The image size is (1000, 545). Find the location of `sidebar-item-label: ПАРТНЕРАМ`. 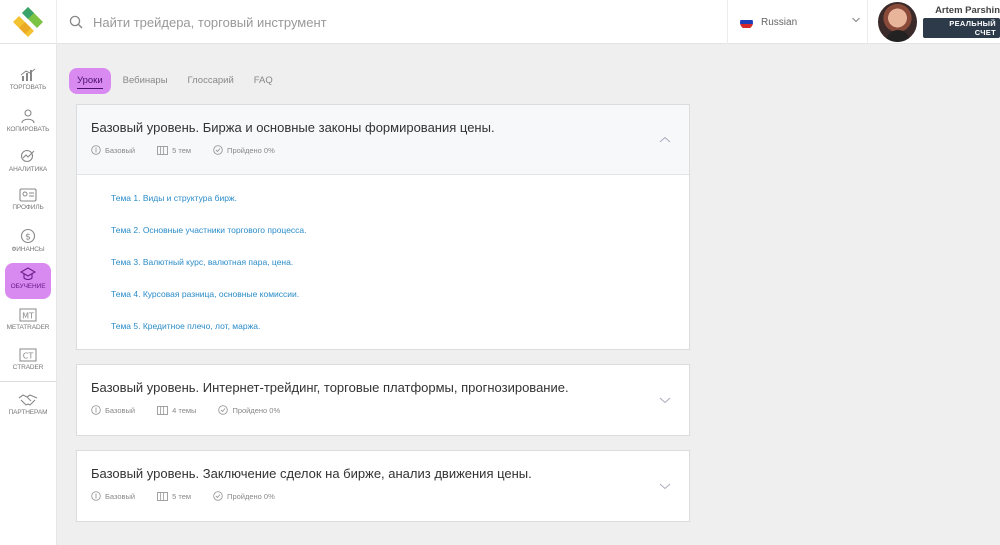

sidebar-item-label: ПАРТНЕРАМ is located at coordinates (28, 412).